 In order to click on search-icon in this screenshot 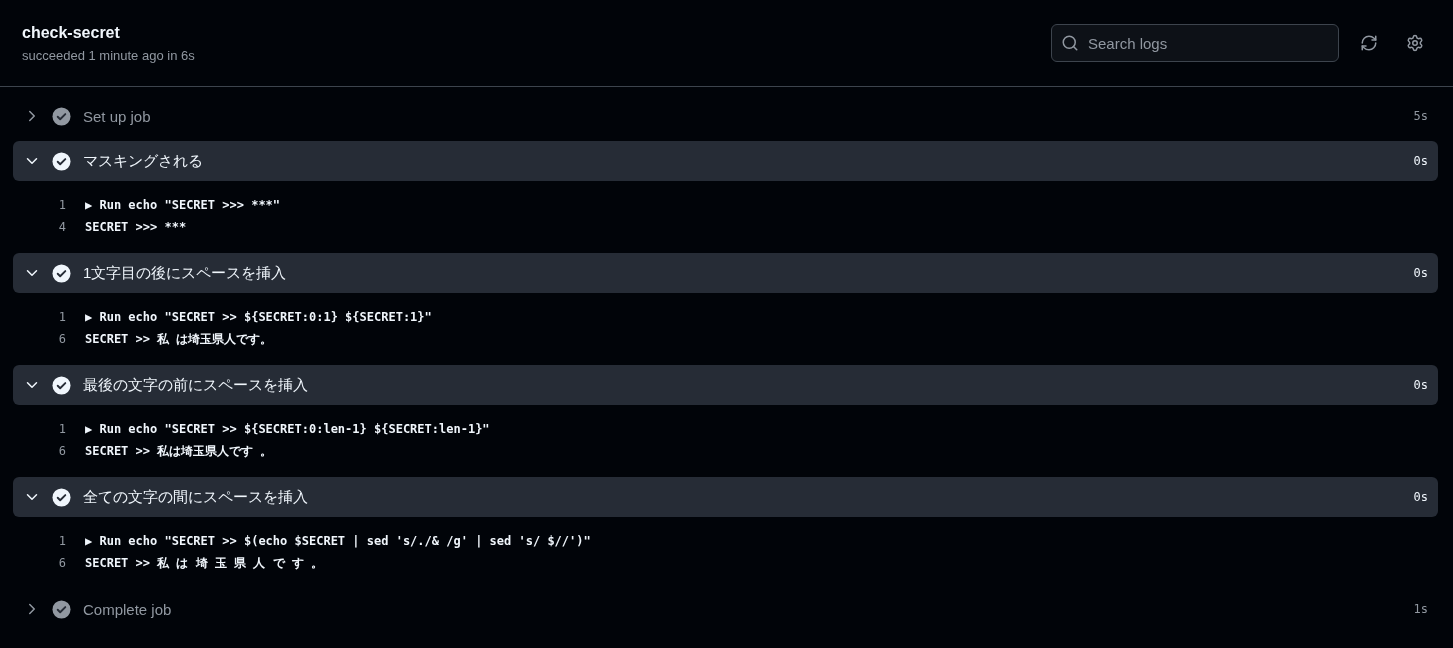, I will do `click(1070, 43)`.